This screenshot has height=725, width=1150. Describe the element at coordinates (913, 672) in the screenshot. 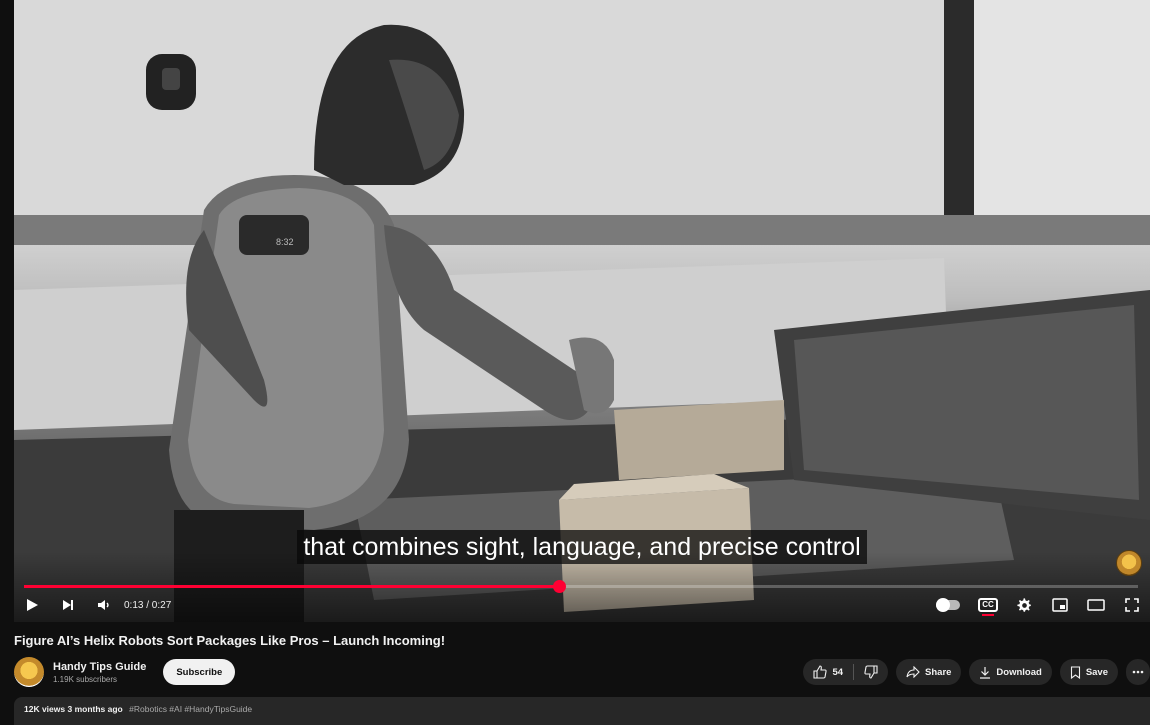

I see `share-icon` at that location.